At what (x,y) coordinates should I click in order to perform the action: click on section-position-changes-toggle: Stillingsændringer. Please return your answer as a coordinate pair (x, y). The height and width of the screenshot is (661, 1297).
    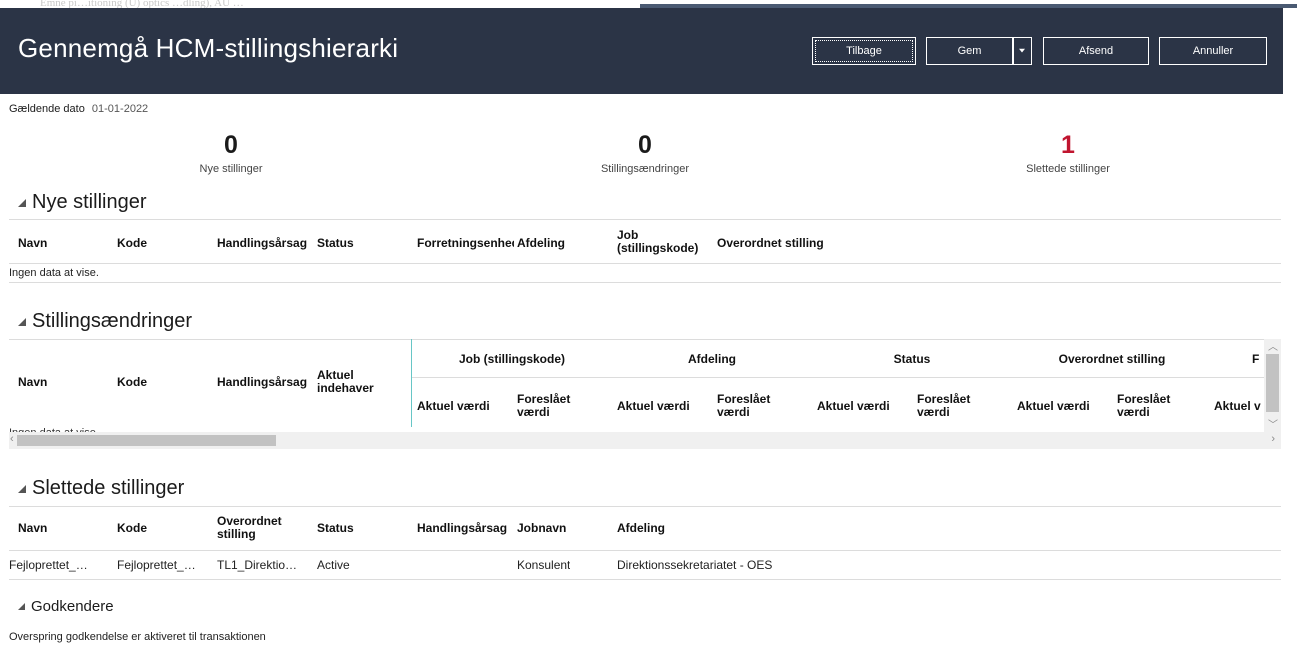
    Looking at the image, I should click on (105, 321).